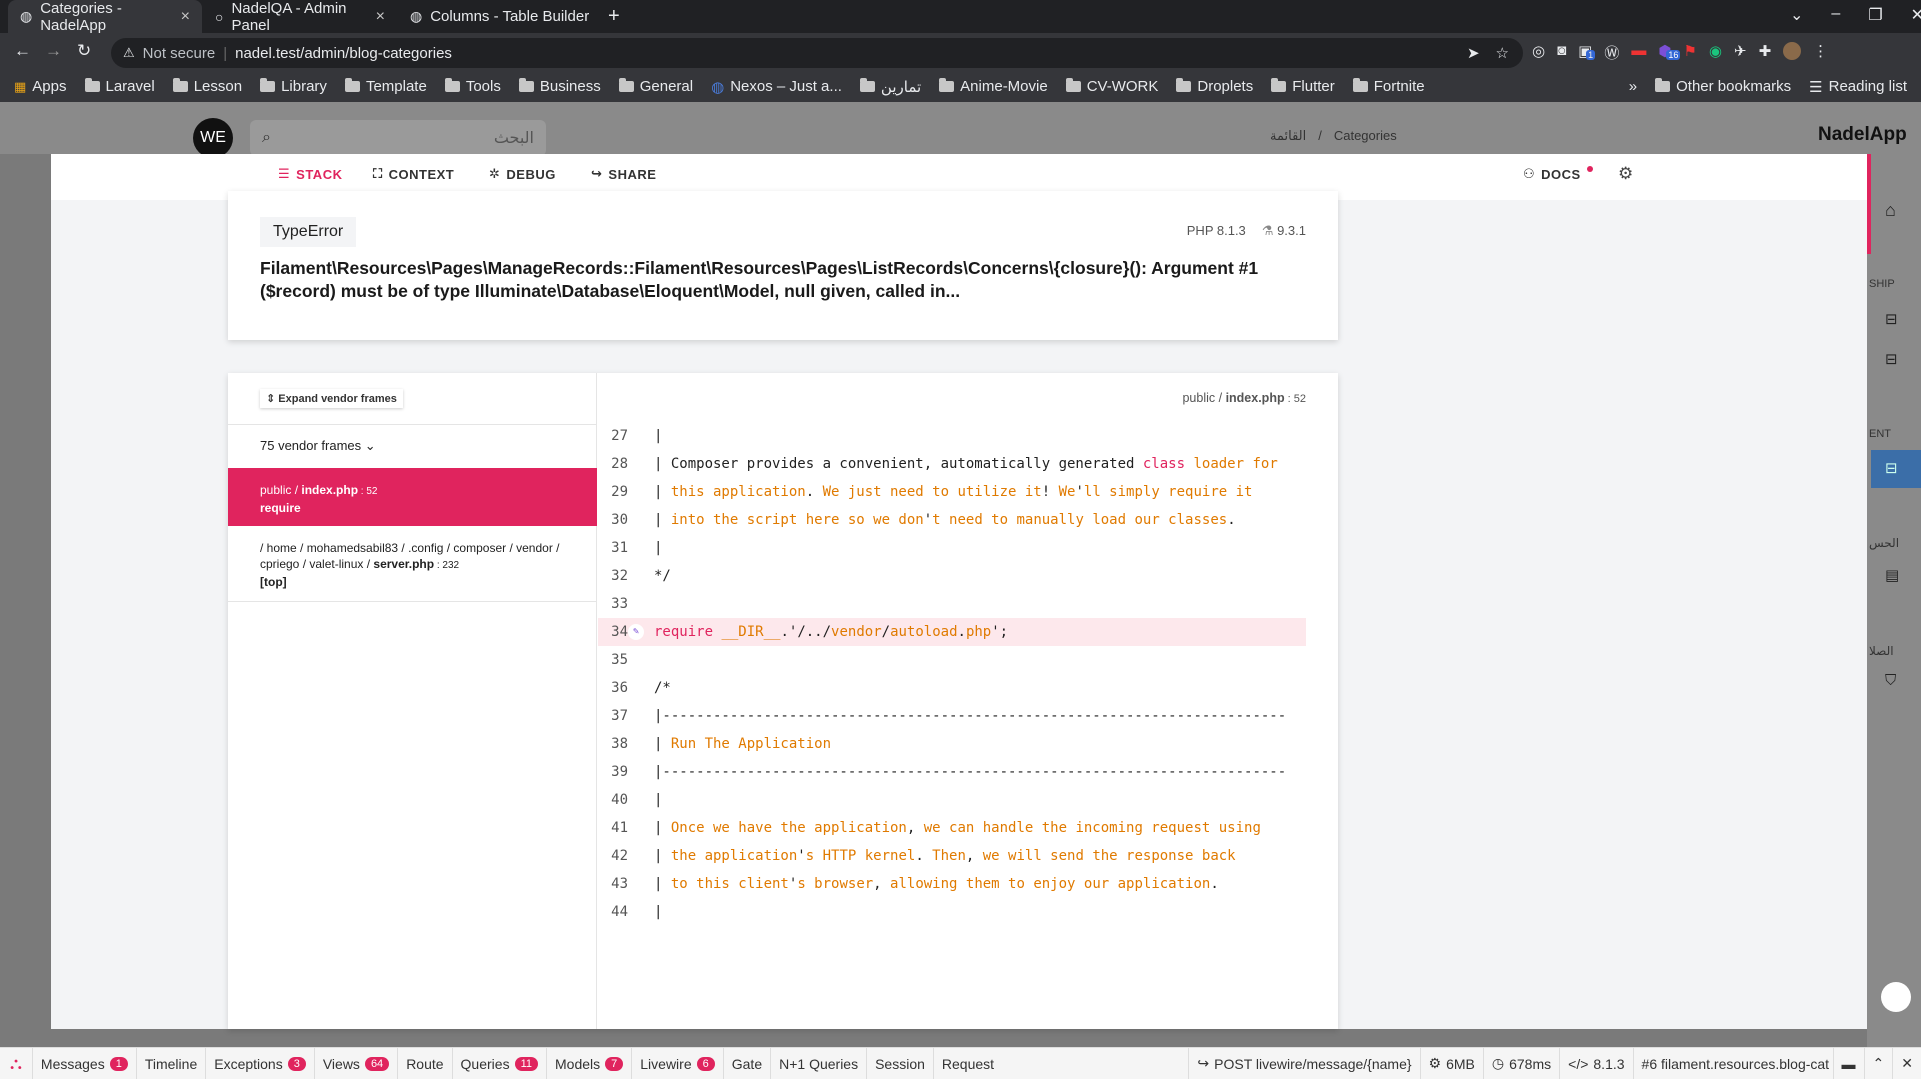 The width and height of the screenshot is (1921, 1079). What do you see at coordinates (1283, 230) in the screenshot?
I see `laravel-version: ⚗ 9.3.1` at bounding box center [1283, 230].